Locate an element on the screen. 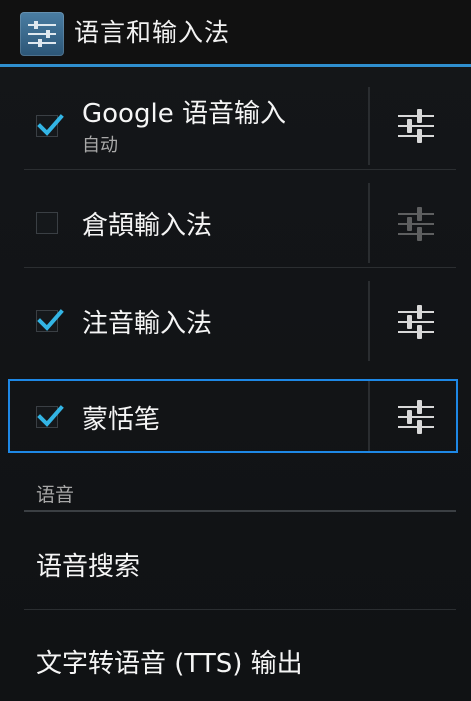 Image resolution: width=471 pixels, height=701 pixels. action-bar: 语言和输入法 is located at coordinates (235, 33).